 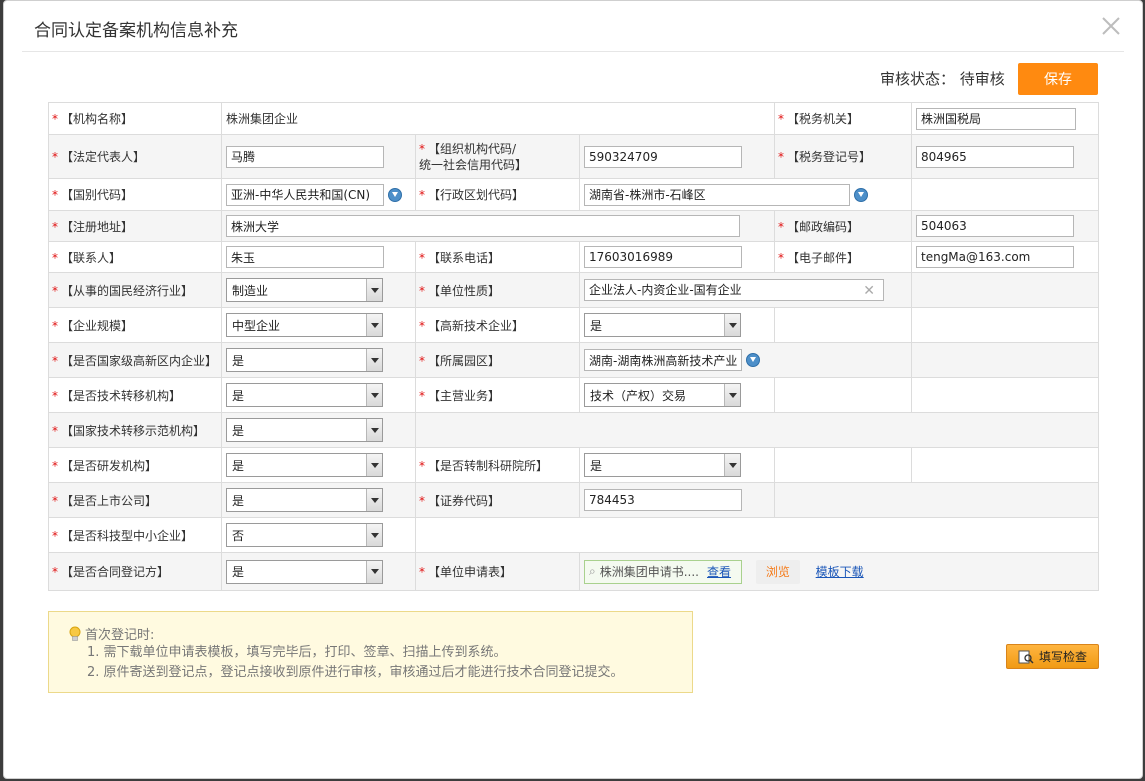 What do you see at coordinates (573, 465) in the screenshot?
I see `form-row: * 【是否研发机构】 是 * 【是否转制科研院所】 是` at bounding box center [573, 465].